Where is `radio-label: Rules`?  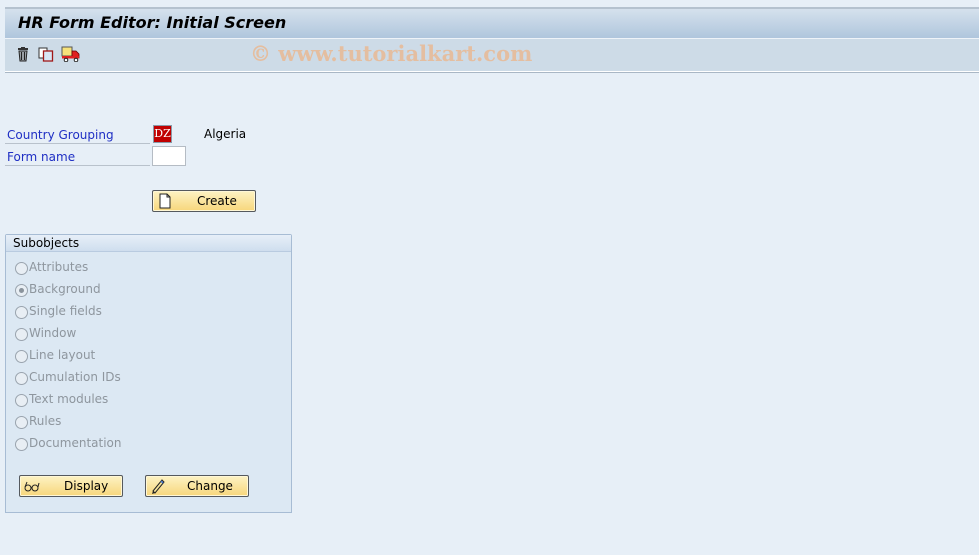
radio-label: Rules is located at coordinates (45, 421).